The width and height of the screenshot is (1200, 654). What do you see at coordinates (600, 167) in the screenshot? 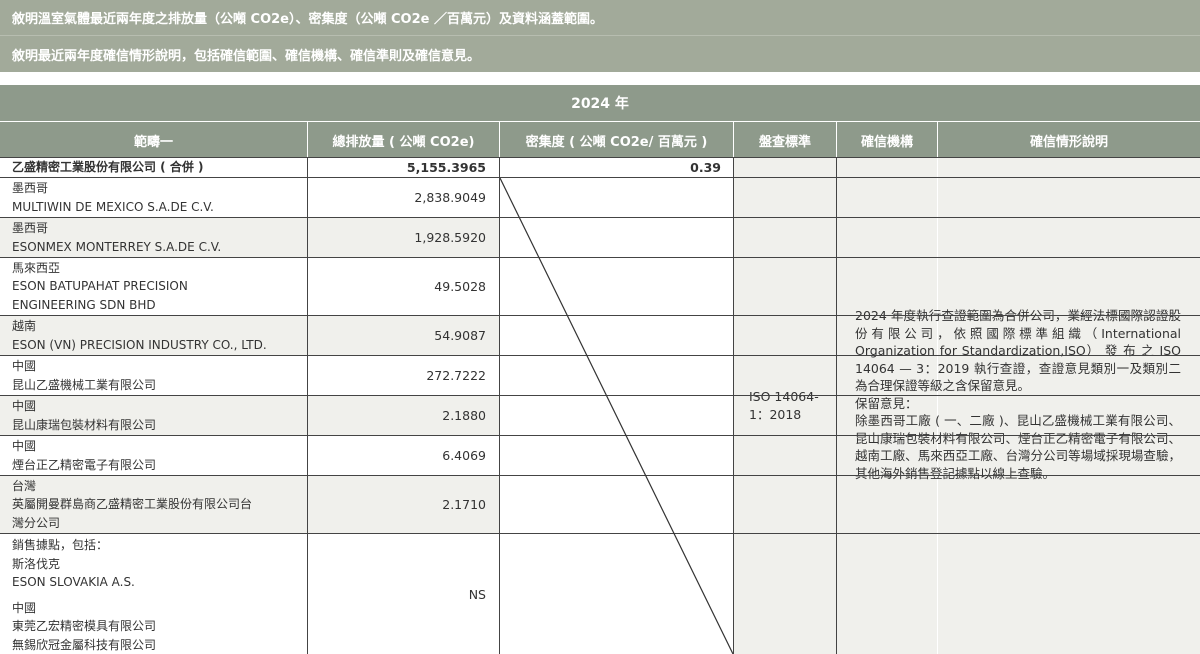
I see `table-row: 乙盛精密工業股份有限公司 ( 合併 ) 5,155.3965 0.39` at bounding box center [600, 167].